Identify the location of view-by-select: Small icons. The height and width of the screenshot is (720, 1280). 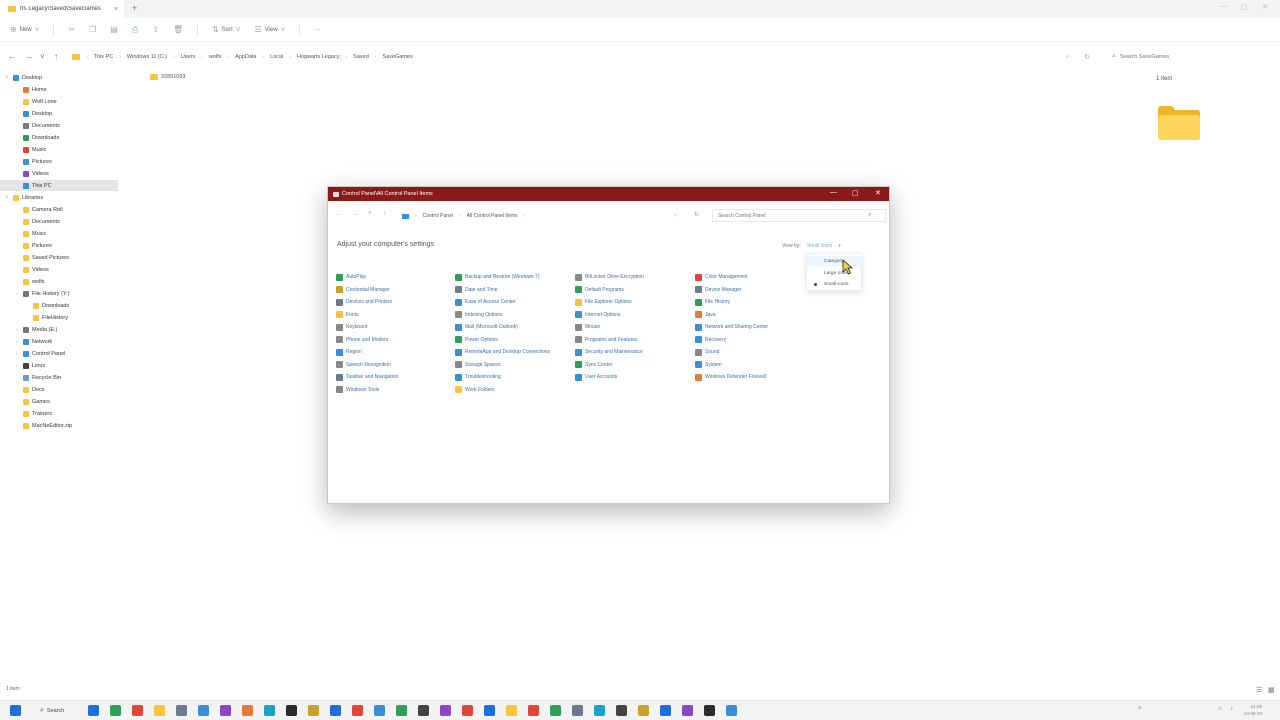
(820, 246).